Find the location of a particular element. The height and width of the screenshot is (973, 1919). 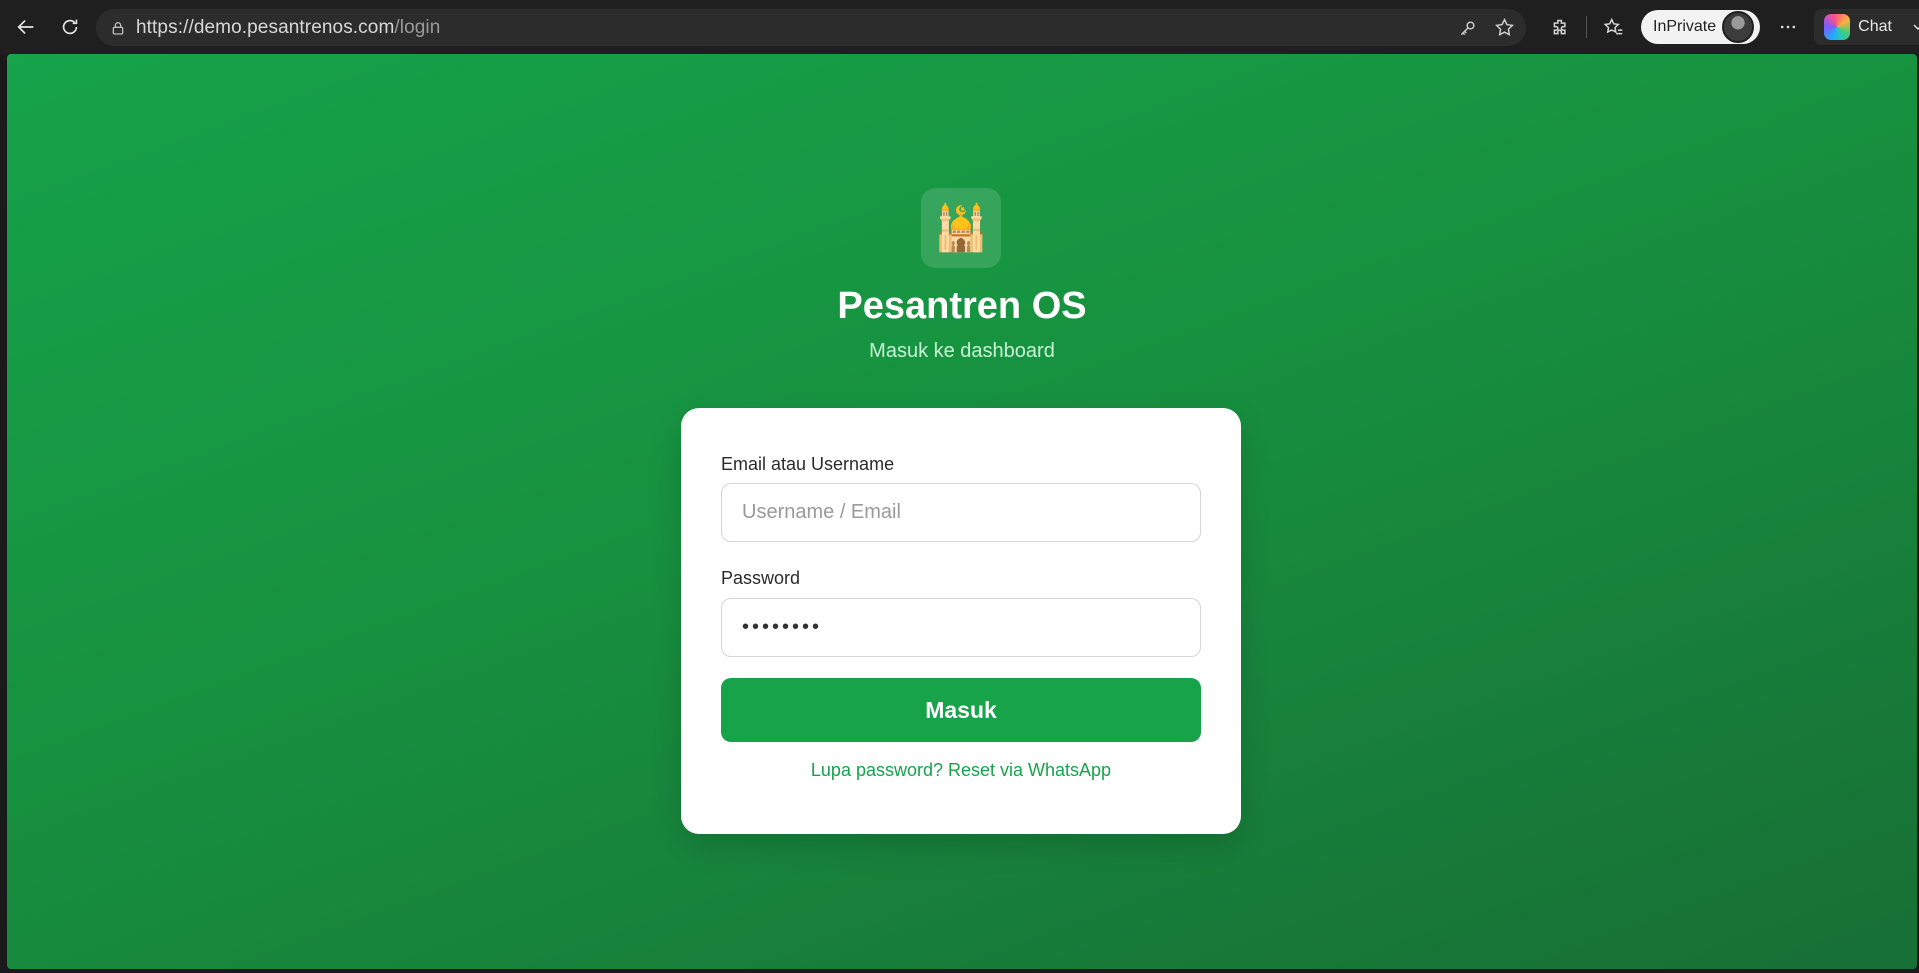

more-icon is located at coordinates (1788, 27).